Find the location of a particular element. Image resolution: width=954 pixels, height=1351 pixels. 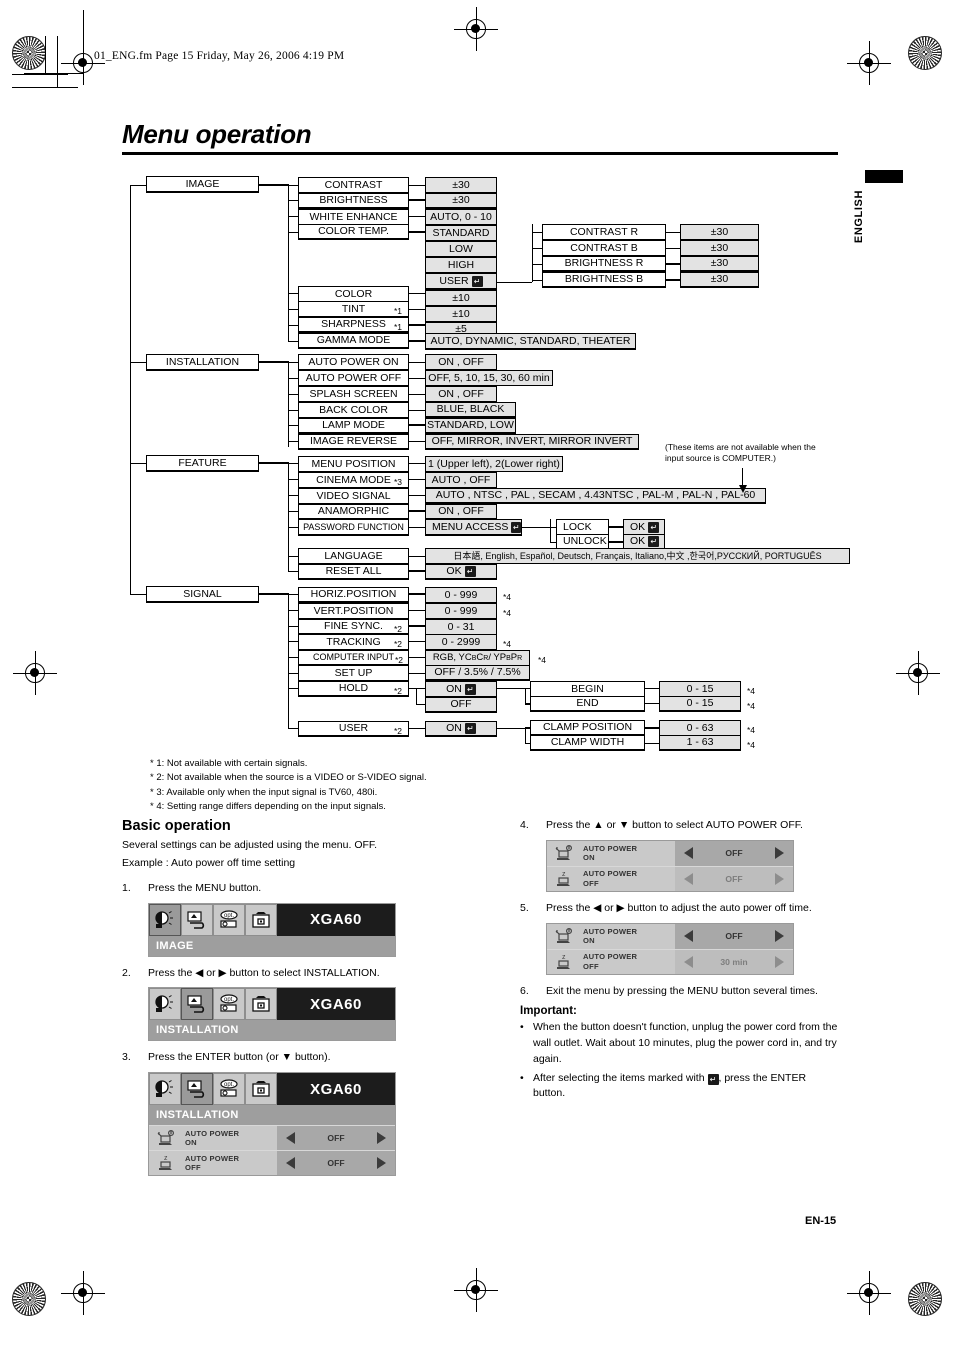

tree-item-color-temp: COLOR TEMP. is located at coordinates (353, 232).